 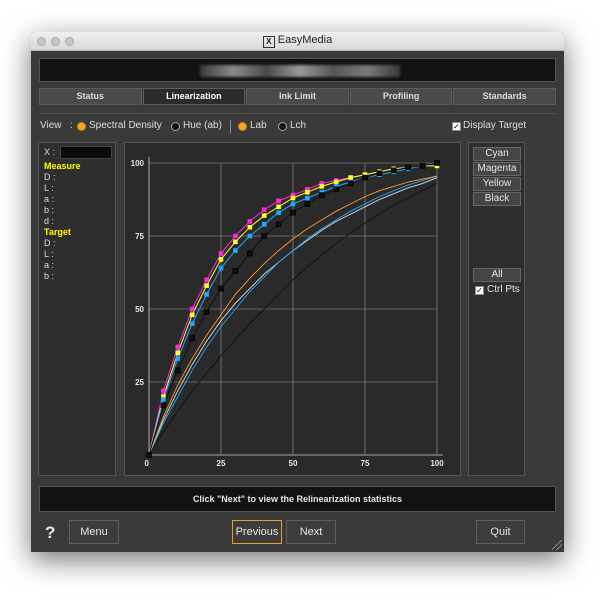 What do you see at coordinates (51, 125) in the screenshot?
I see `view-label: View` at bounding box center [51, 125].